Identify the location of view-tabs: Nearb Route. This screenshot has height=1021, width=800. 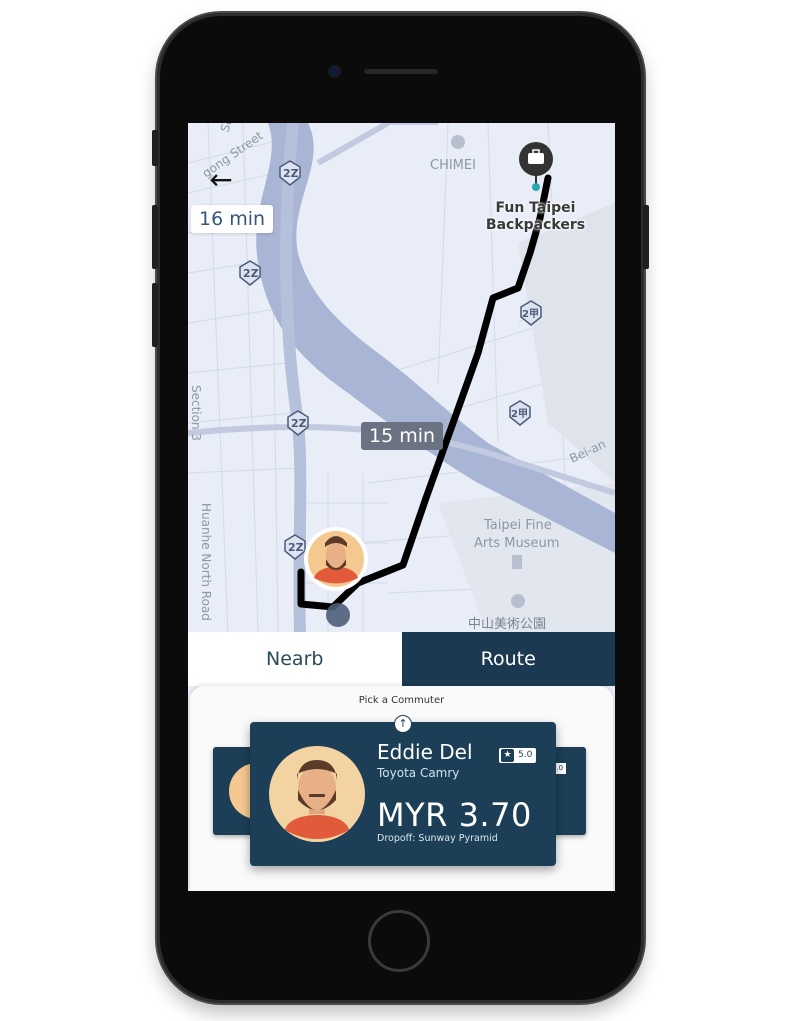
(401, 659).